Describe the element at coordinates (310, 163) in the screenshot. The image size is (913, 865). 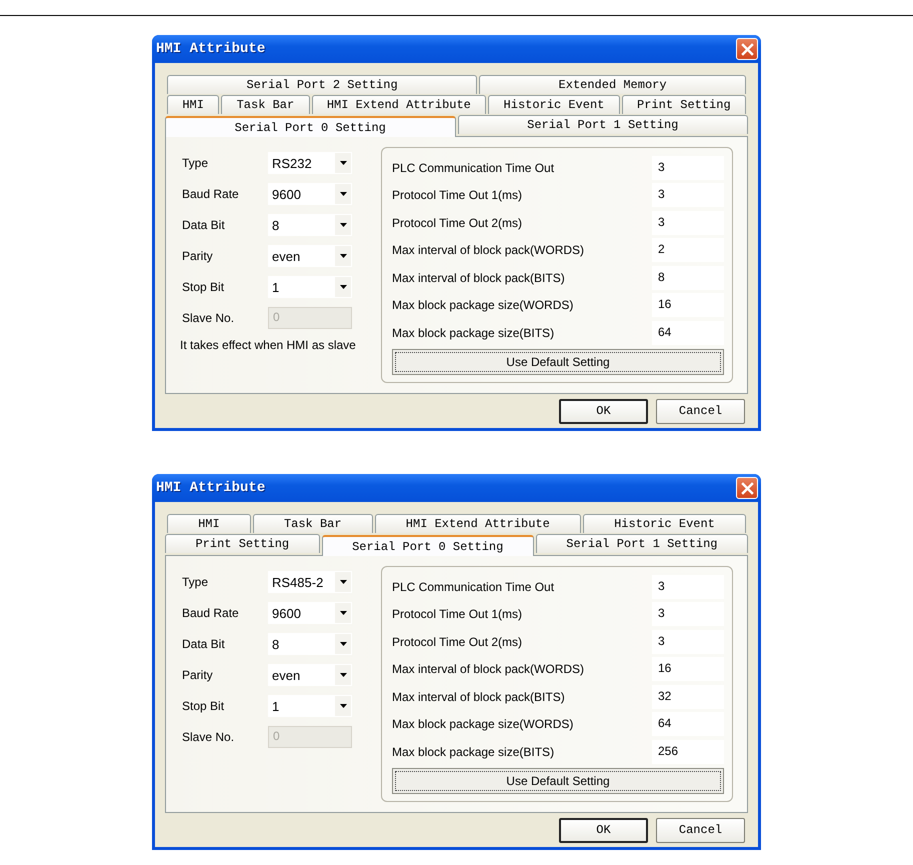
I see `dropdown: RS232` at that location.